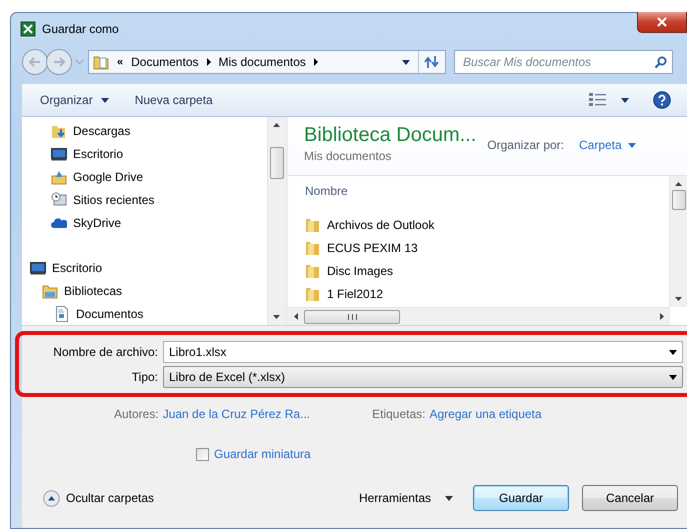  What do you see at coordinates (62, 314) in the screenshot?
I see `document-icon` at bounding box center [62, 314].